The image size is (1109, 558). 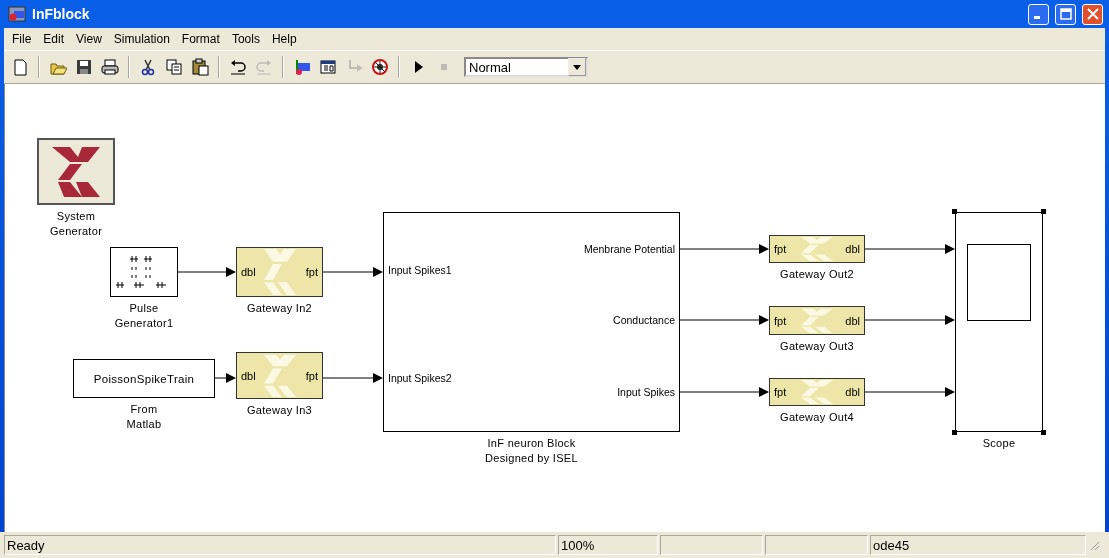 What do you see at coordinates (76, 224) in the screenshot?
I see `block-label: System Generator` at bounding box center [76, 224].